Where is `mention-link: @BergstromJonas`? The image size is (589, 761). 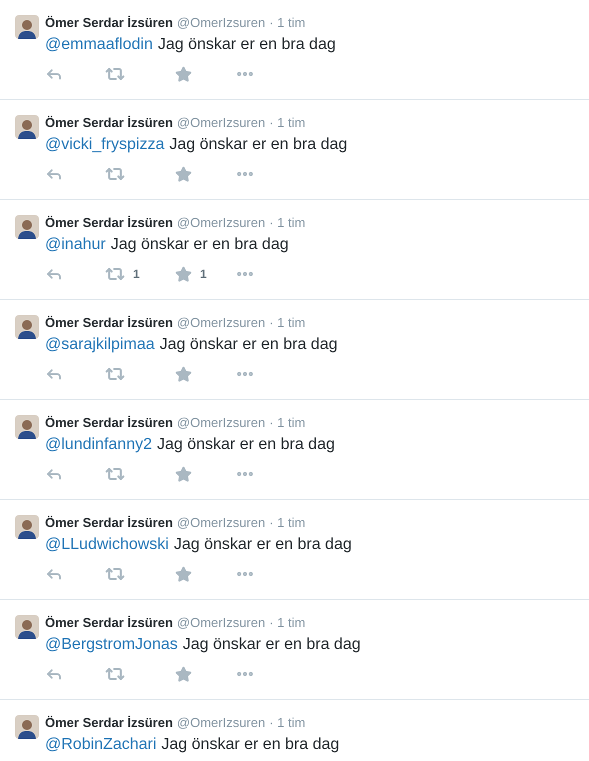 mention-link: @BergstromJonas is located at coordinates (111, 645).